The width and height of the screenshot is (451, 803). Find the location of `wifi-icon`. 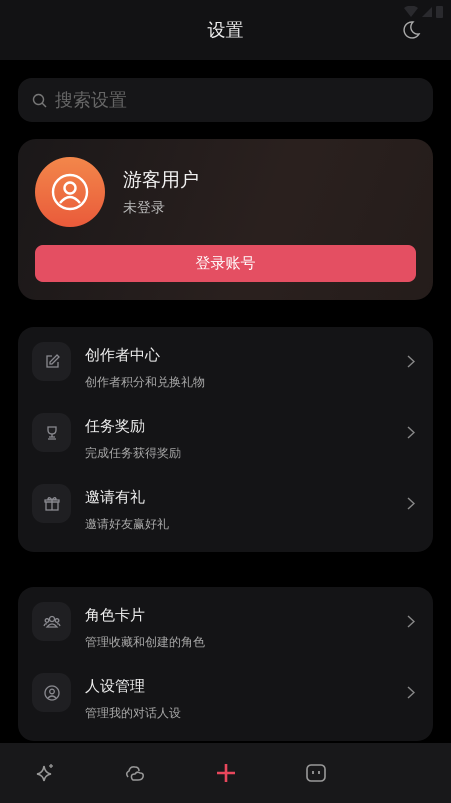

wifi-icon is located at coordinates (411, 11).